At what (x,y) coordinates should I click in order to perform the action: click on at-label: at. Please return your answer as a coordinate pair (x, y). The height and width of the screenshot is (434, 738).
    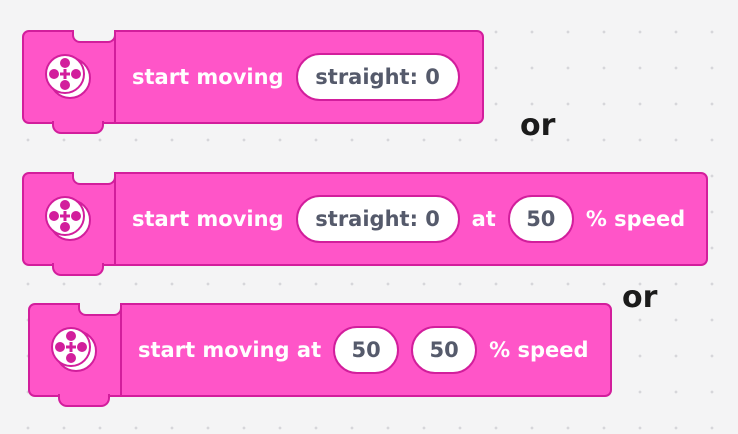
    Looking at the image, I should click on (483, 219).